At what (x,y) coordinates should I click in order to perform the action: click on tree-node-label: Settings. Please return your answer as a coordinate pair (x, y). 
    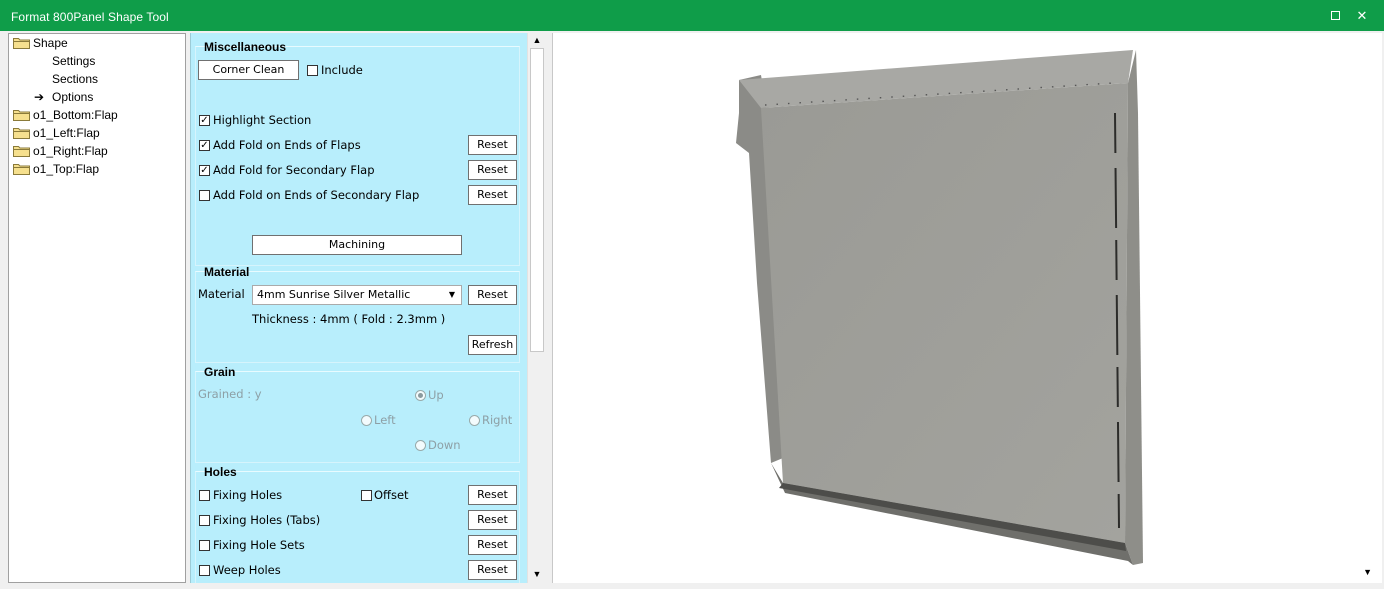
    Looking at the image, I should click on (74, 61).